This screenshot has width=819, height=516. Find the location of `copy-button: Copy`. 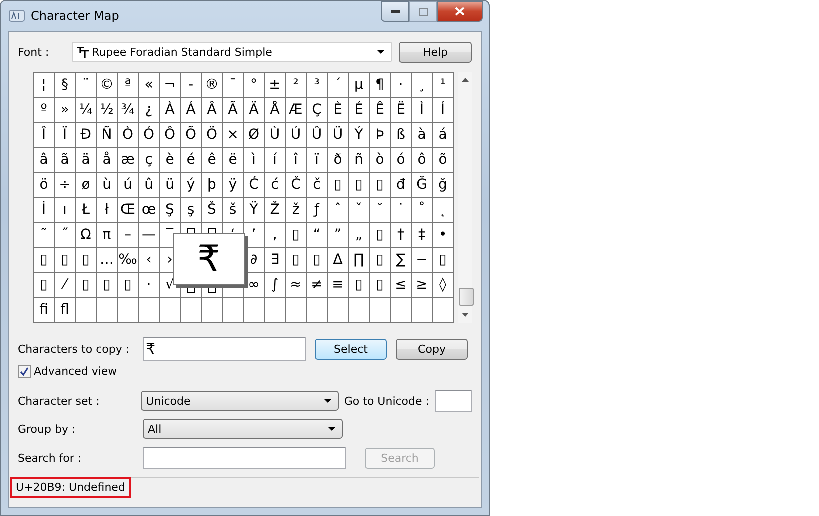

copy-button: Copy is located at coordinates (432, 349).